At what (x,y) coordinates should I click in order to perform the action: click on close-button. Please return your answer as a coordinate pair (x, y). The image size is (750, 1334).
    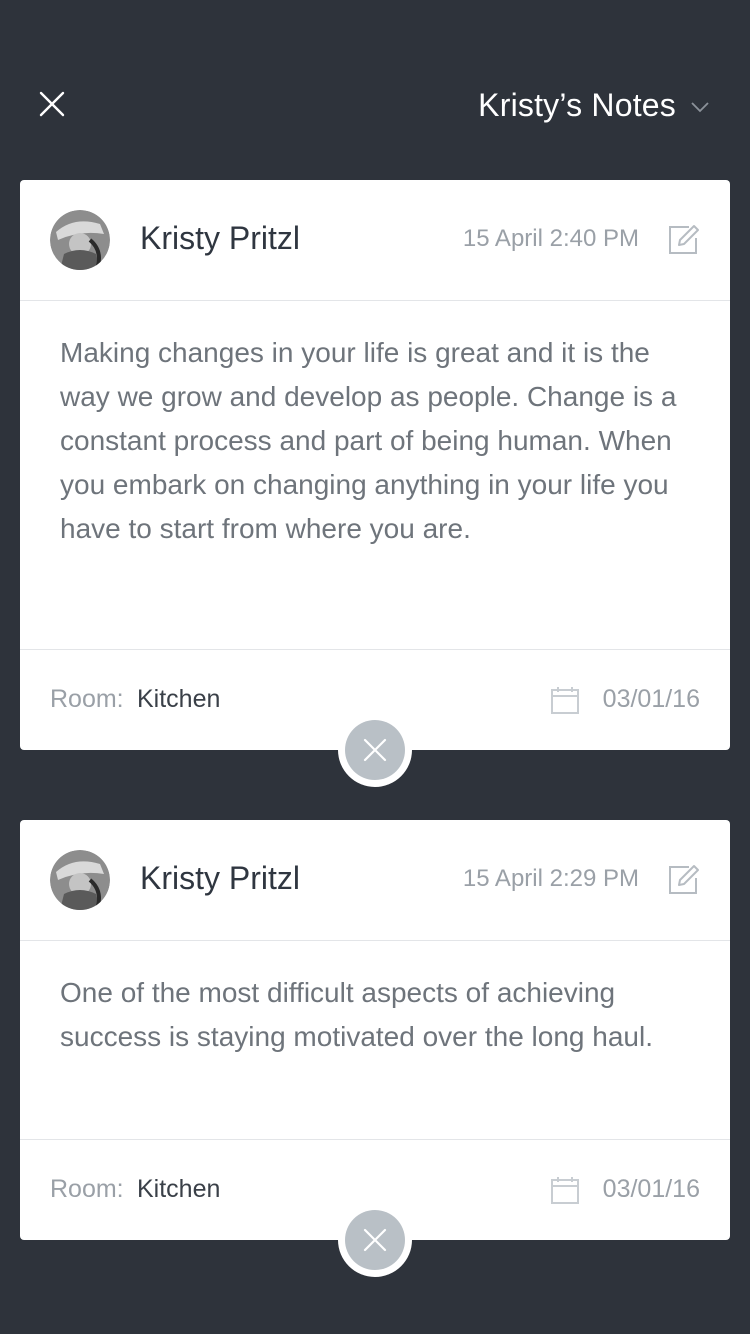
    Looking at the image, I should click on (52, 104).